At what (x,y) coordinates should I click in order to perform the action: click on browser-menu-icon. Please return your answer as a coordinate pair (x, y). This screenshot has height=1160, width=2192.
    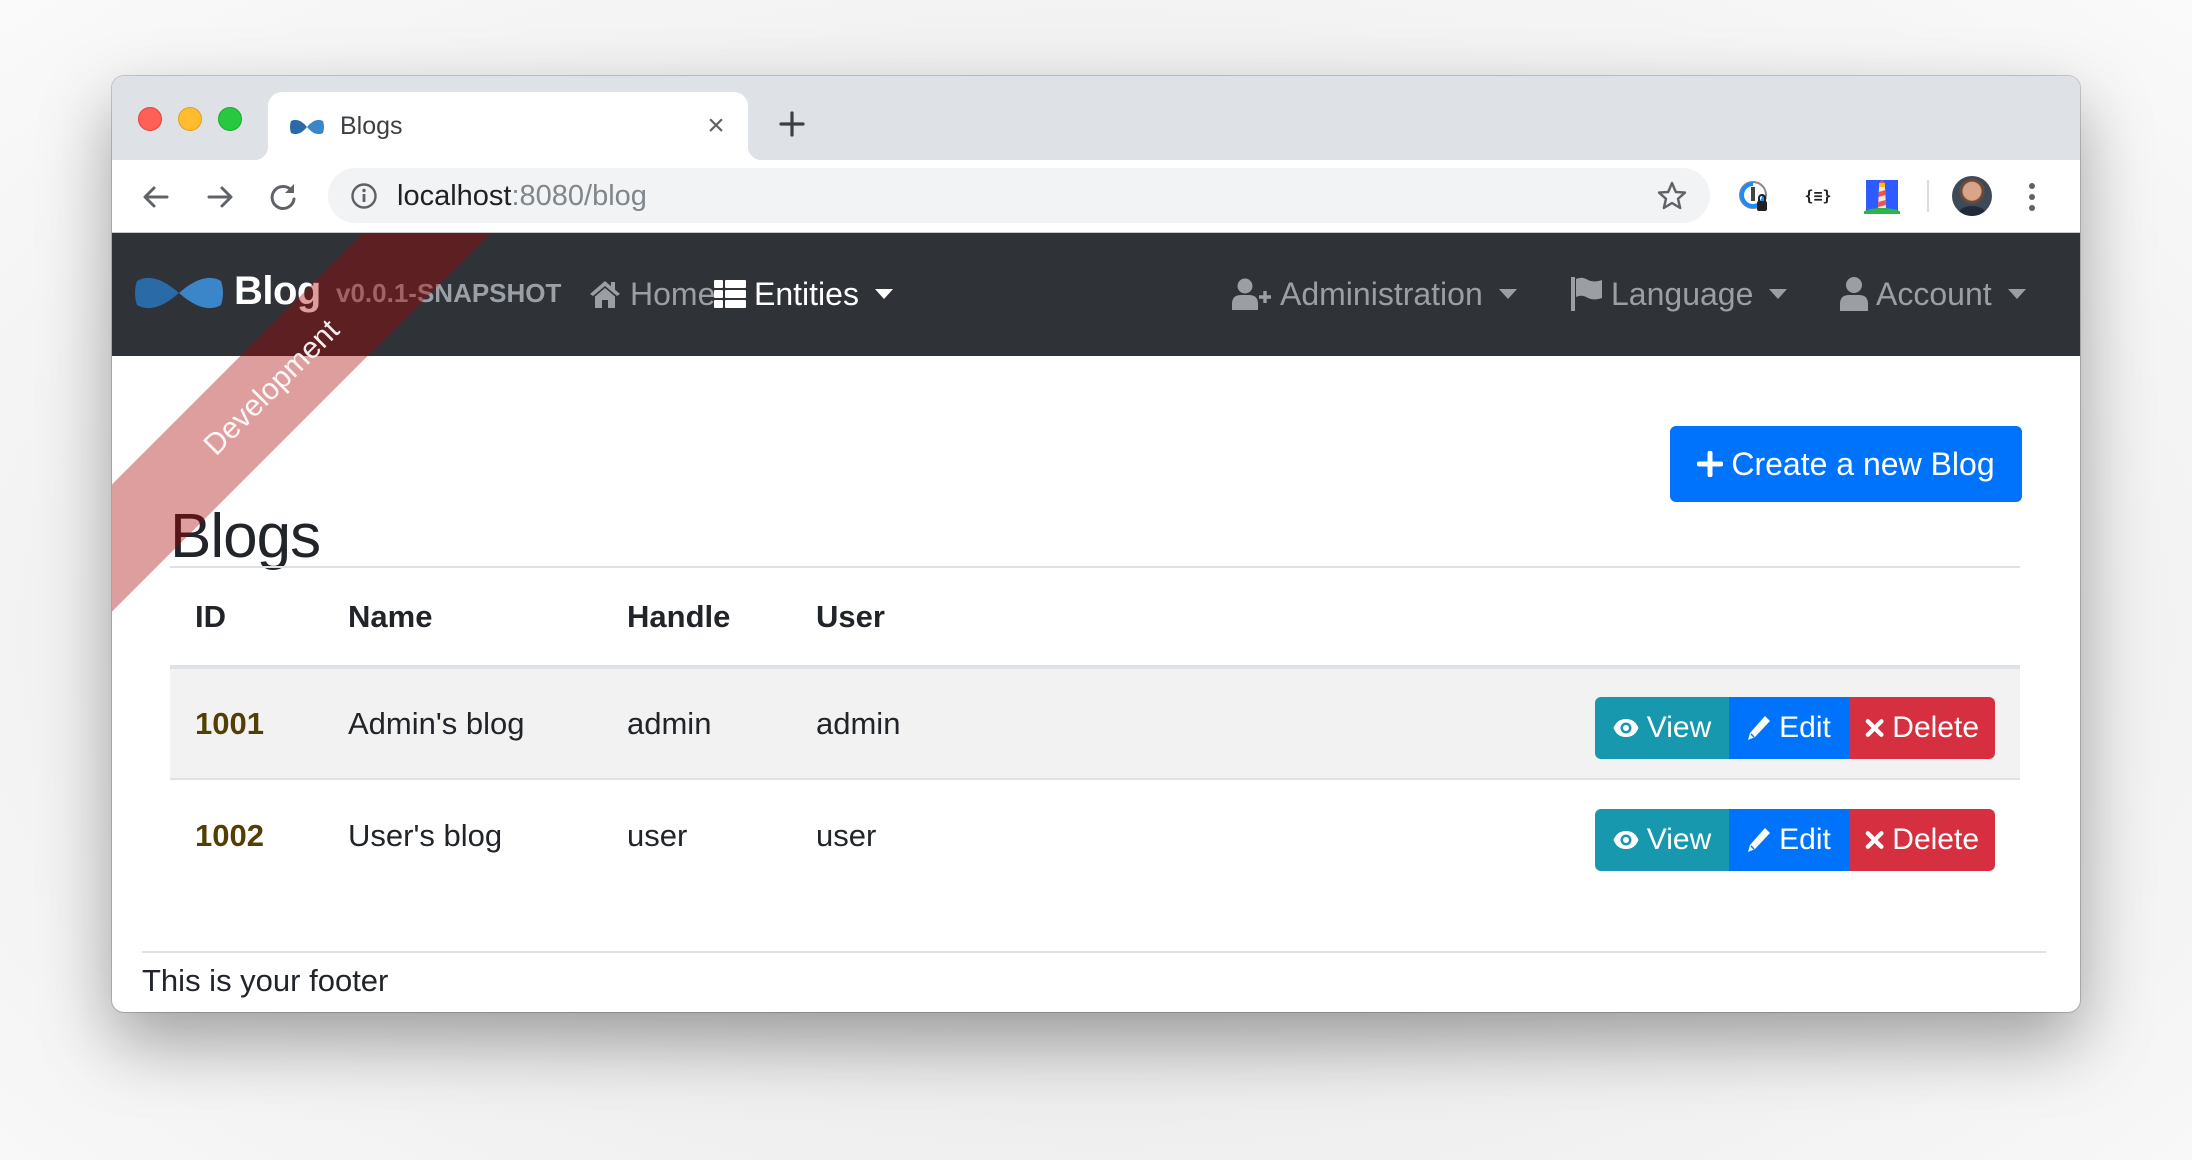
    Looking at the image, I should click on (2032, 197).